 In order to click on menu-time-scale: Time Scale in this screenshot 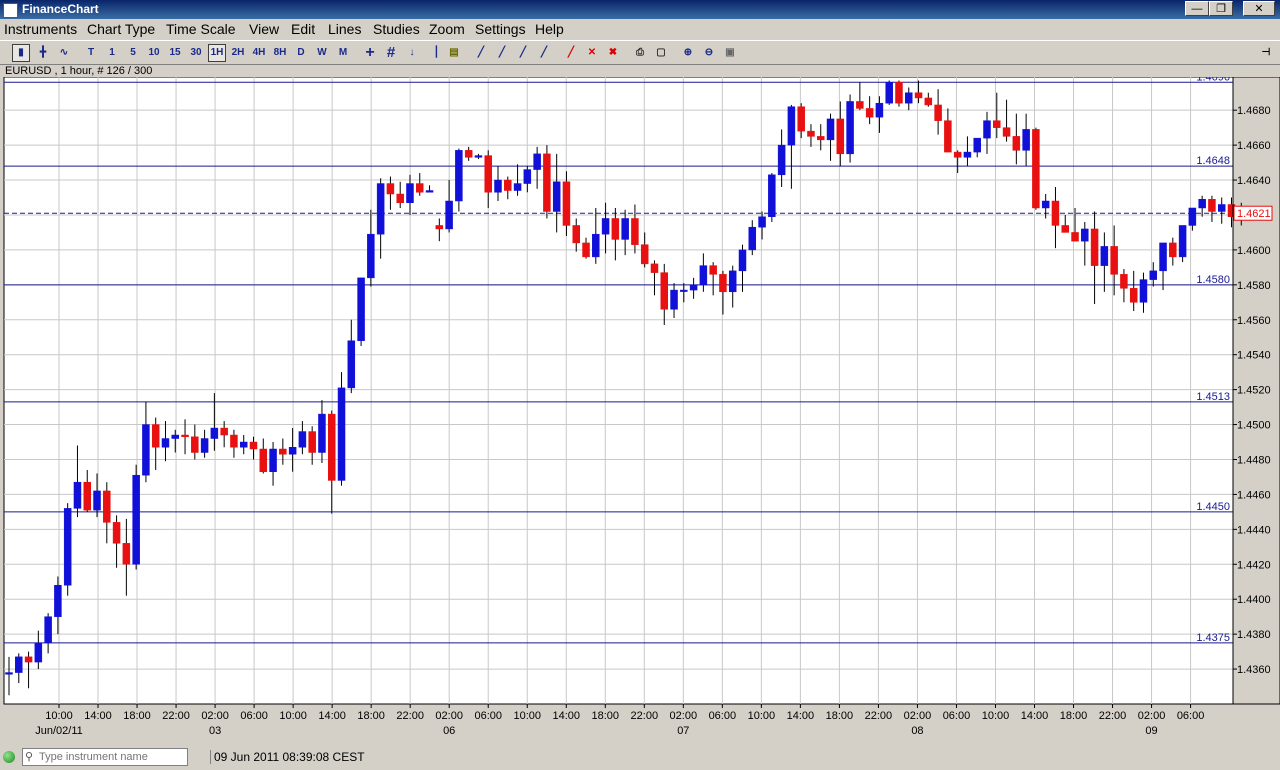, I will do `click(201, 29)`.